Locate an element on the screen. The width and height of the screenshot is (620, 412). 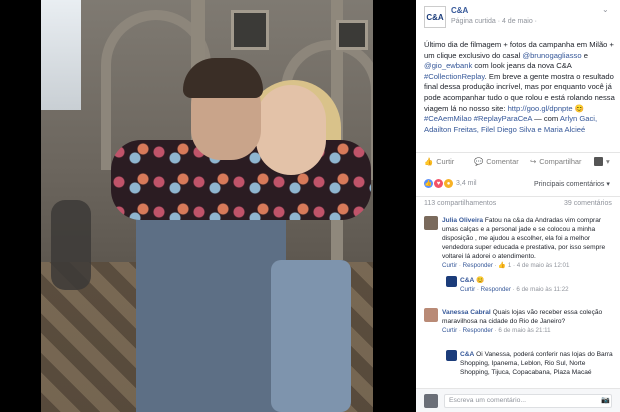
write-comment-bar: Escreva um comentário... 📷 is located at coordinates (518, 400).